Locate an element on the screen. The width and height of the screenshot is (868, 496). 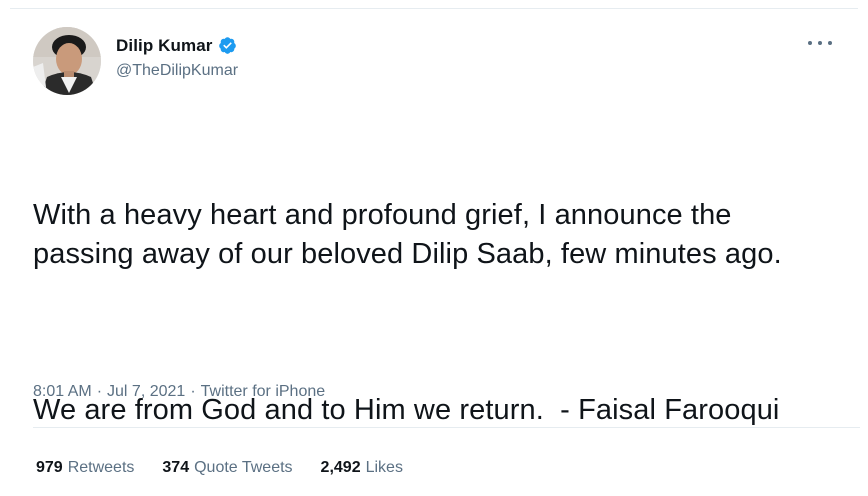
author-names: Dilip Kumar @TheDilipKumar is located at coordinates (177, 57).